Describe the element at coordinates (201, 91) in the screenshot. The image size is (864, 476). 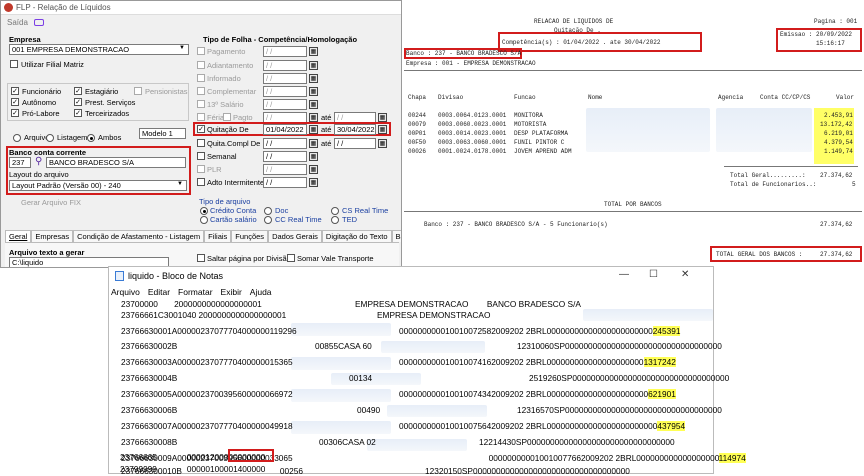
I see `complementar-checkbox` at that location.